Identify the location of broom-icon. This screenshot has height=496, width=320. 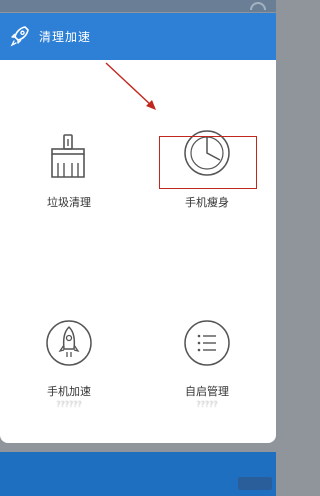
(68, 156).